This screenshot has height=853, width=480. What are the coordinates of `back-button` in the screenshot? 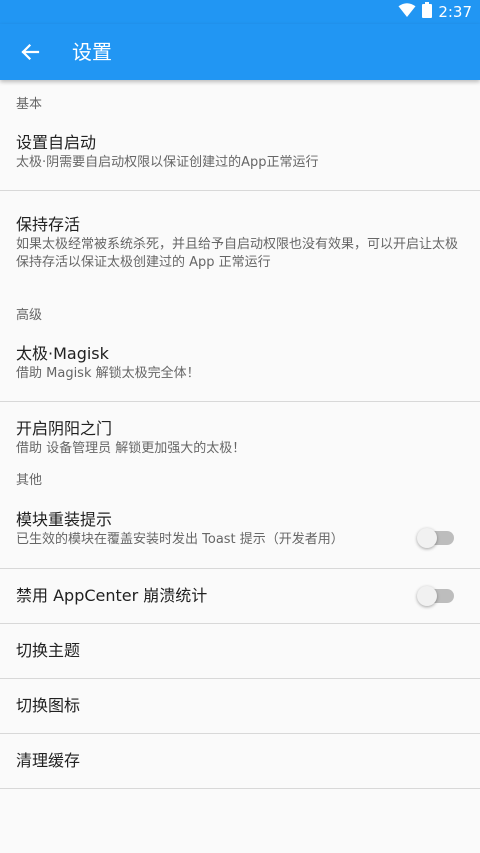 It's located at (30, 52).